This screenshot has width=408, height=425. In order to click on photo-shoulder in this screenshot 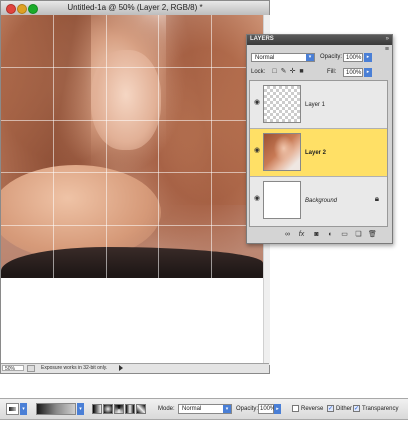, I will do `click(81, 212)`.